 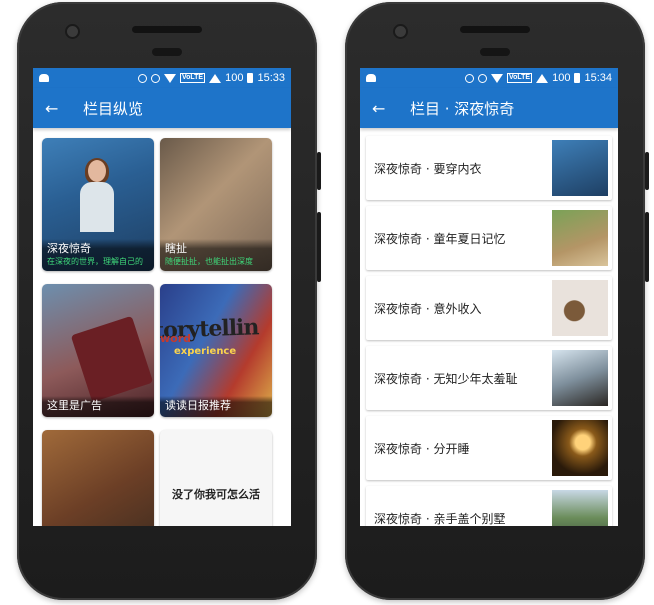 What do you see at coordinates (216, 204) in the screenshot?
I see `column-card: 瞎扯 随便扯扯，也能扯出深度` at bounding box center [216, 204].